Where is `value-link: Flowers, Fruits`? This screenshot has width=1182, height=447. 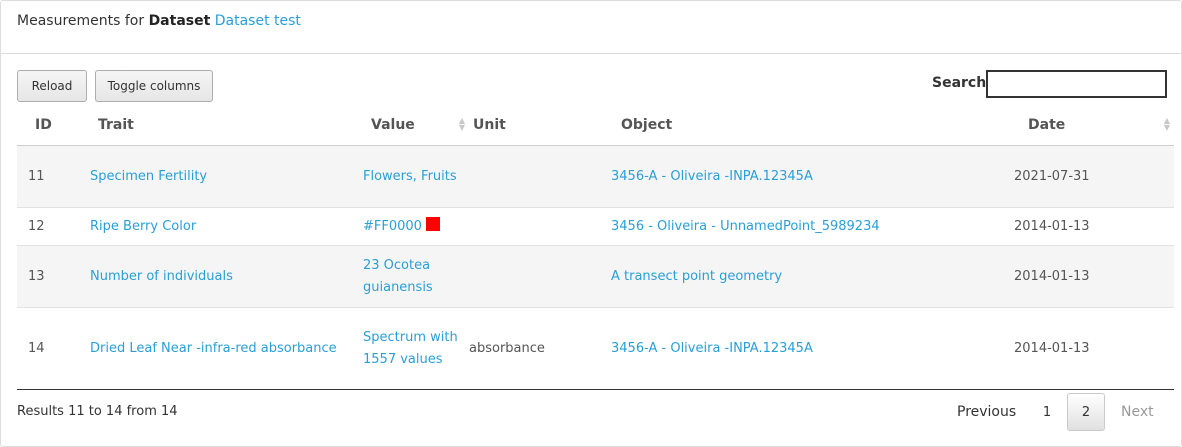
value-link: Flowers, Fruits is located at coordinates (410, 176).